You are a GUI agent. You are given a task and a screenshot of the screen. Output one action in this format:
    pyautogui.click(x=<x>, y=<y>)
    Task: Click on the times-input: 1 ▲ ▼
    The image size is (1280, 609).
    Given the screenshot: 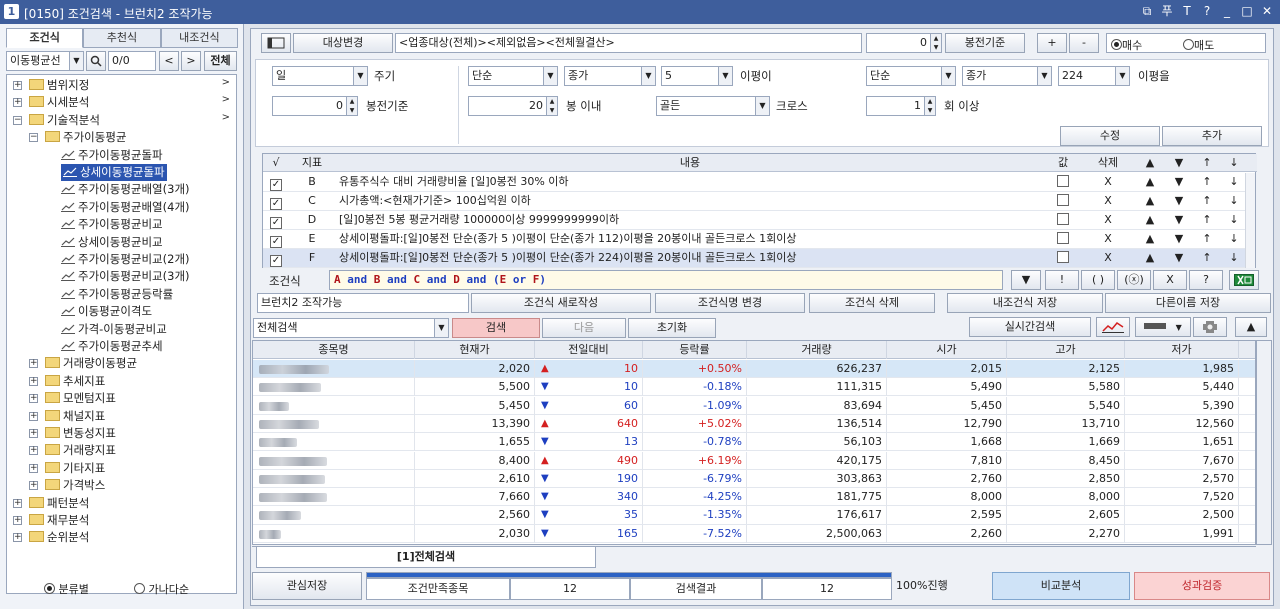 What is the action you would take?
    pyautogui.click(x=901, y=106)
    